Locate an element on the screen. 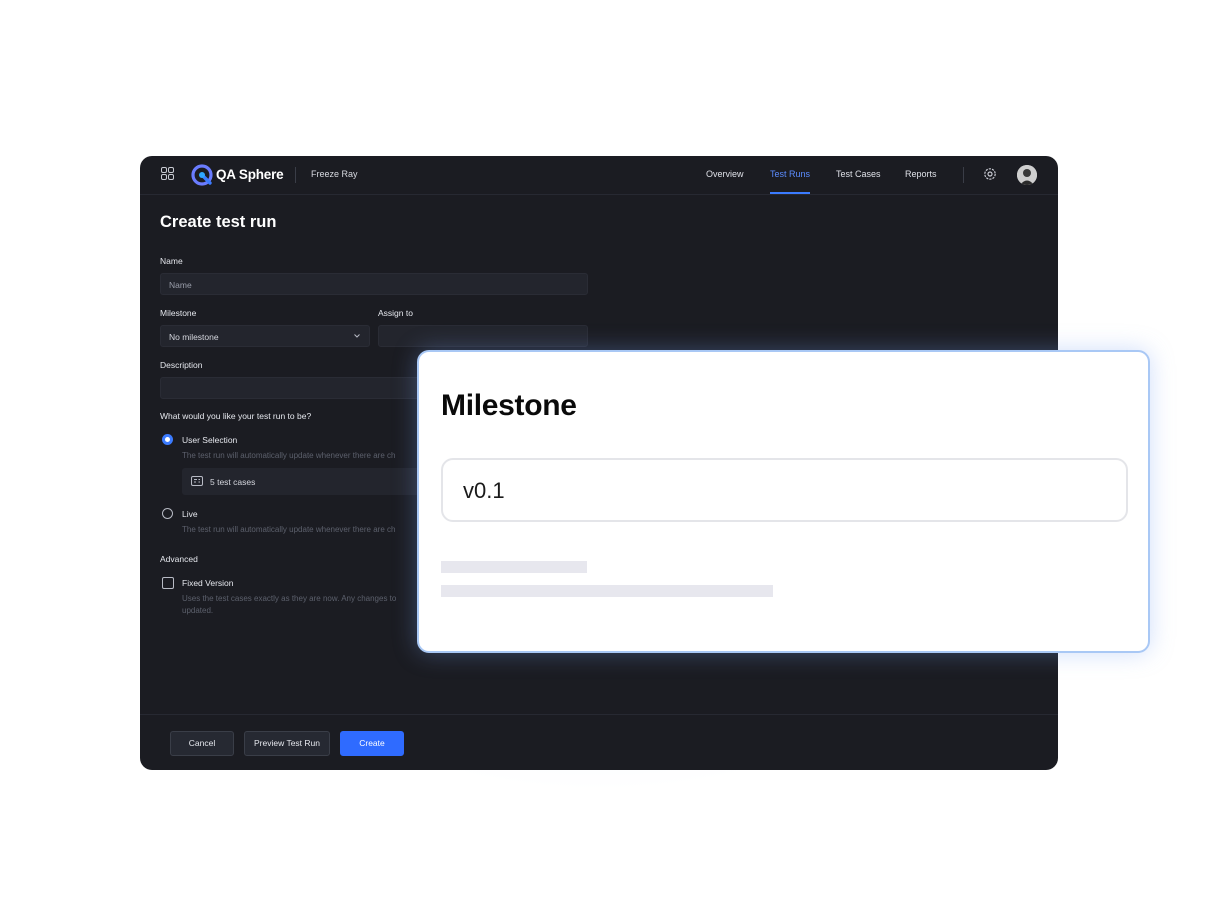 This screenshot has height=910, width=1232. qa-sphere-logo-icon is located at coordinates (202, 175).